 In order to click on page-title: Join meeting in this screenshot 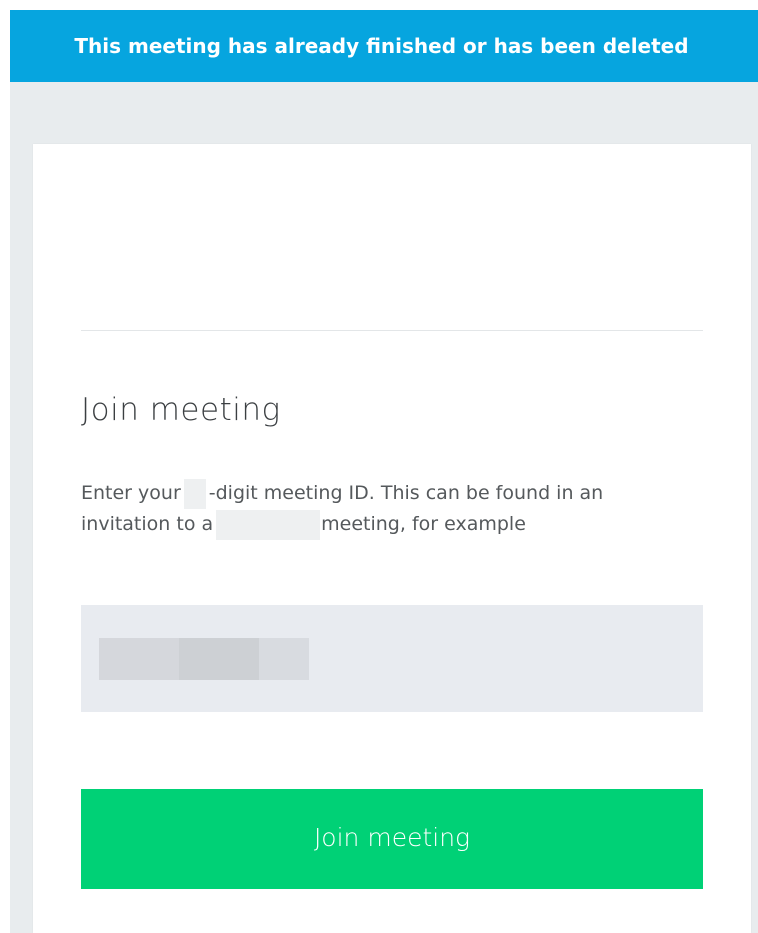, I will do `click(181, 410)`.